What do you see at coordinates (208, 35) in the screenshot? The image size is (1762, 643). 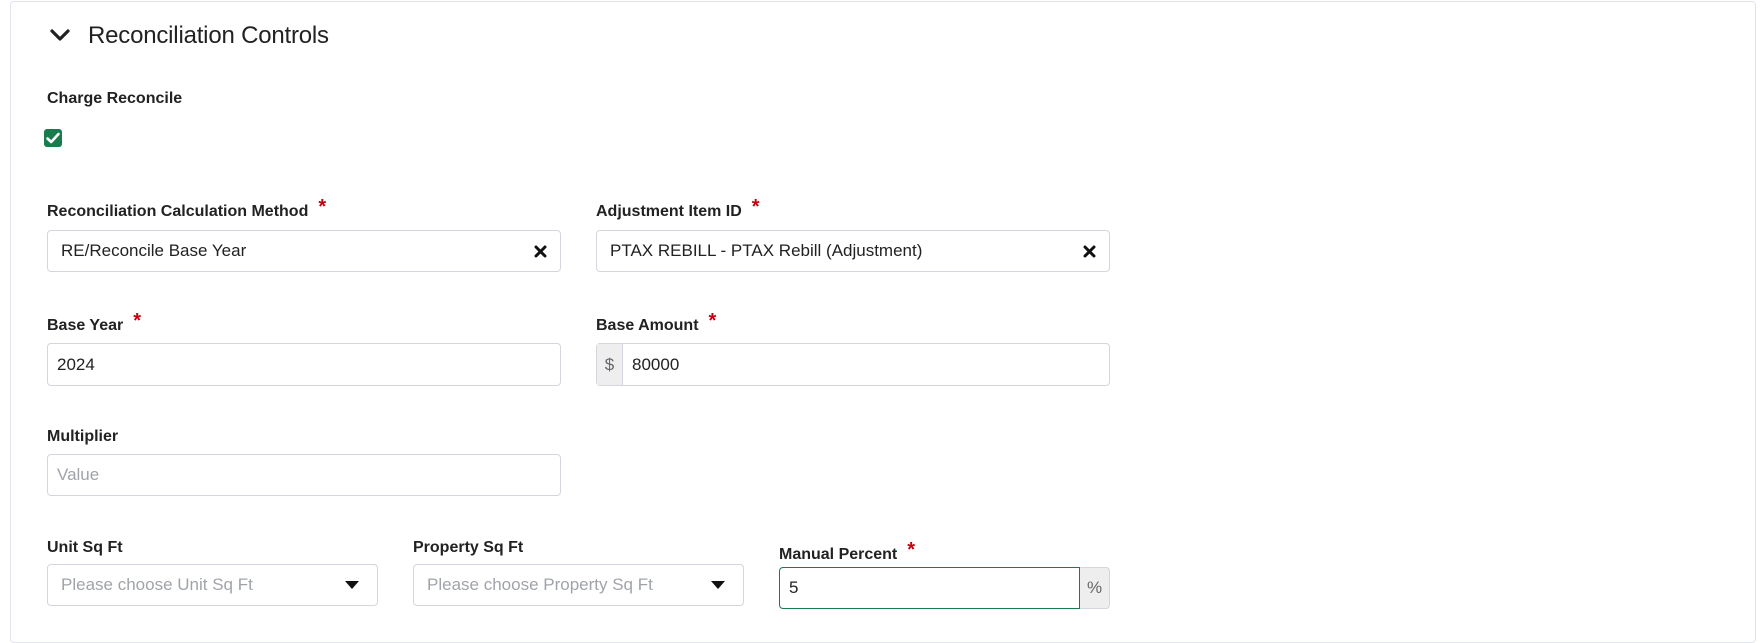 I see `section-title: Reconciliation Controls` at bounding box center [208, 35].